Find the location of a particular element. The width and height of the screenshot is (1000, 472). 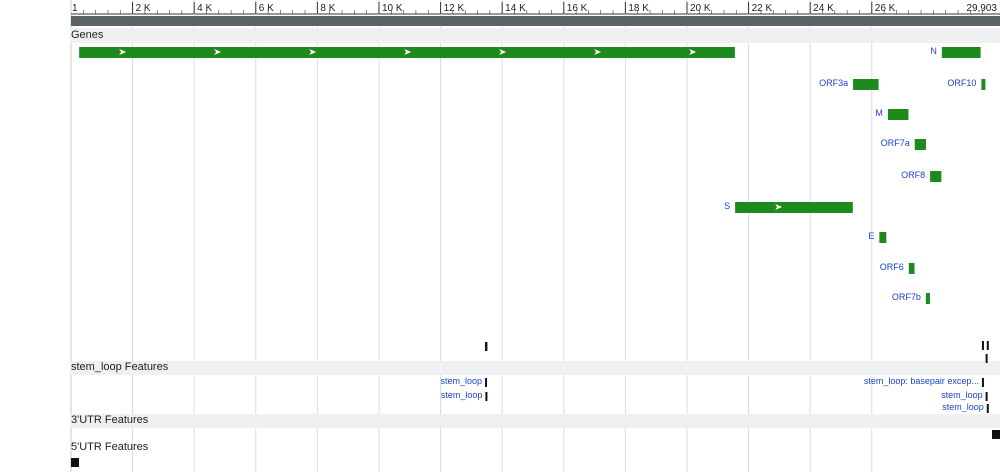

gene-feature-orf7b is located at coordinates (927, 298).